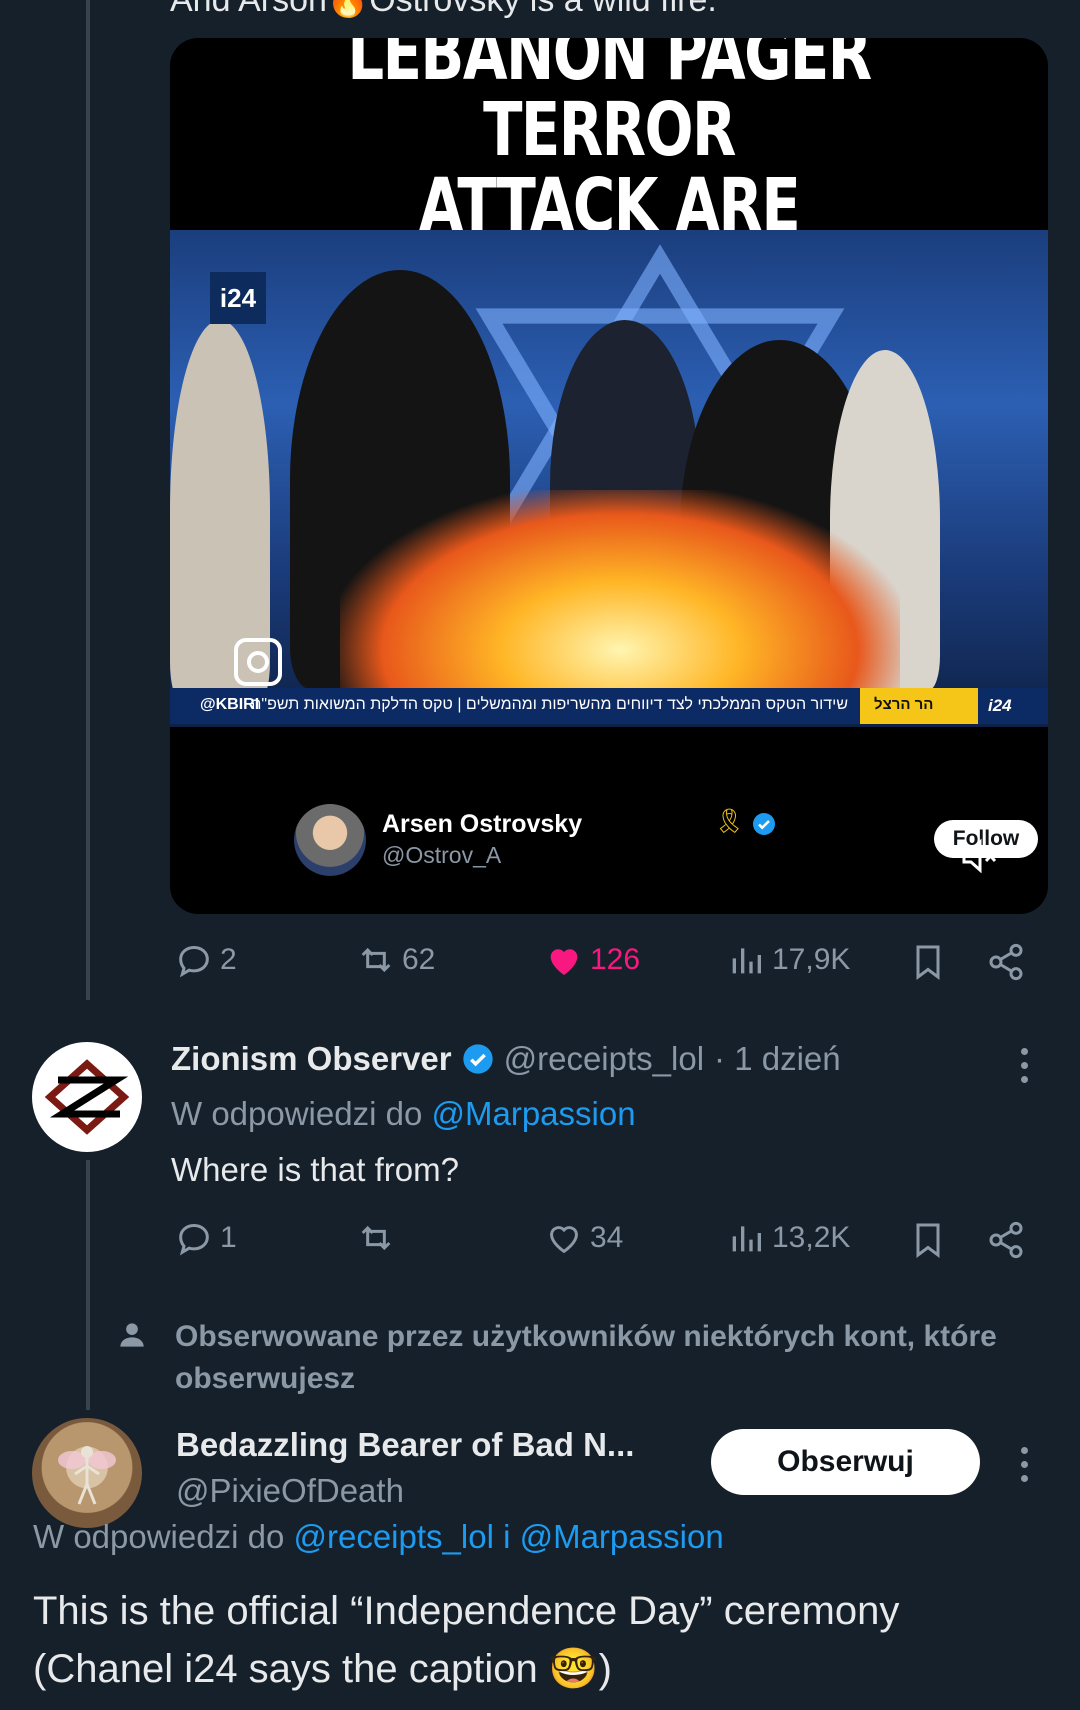  Describe the element at coordinates (980, 856) in the screenshot. I see `mute-icon` at that location.